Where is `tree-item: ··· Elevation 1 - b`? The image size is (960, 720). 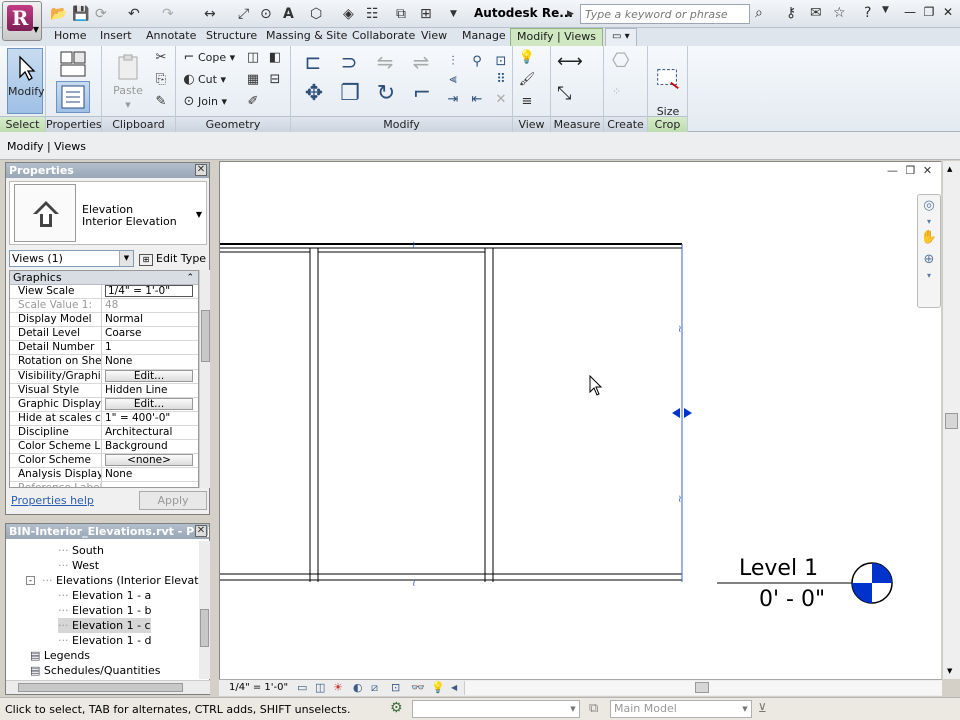 tree-item: ··· Elevation 1 - b is located at coordinates (105, 610).